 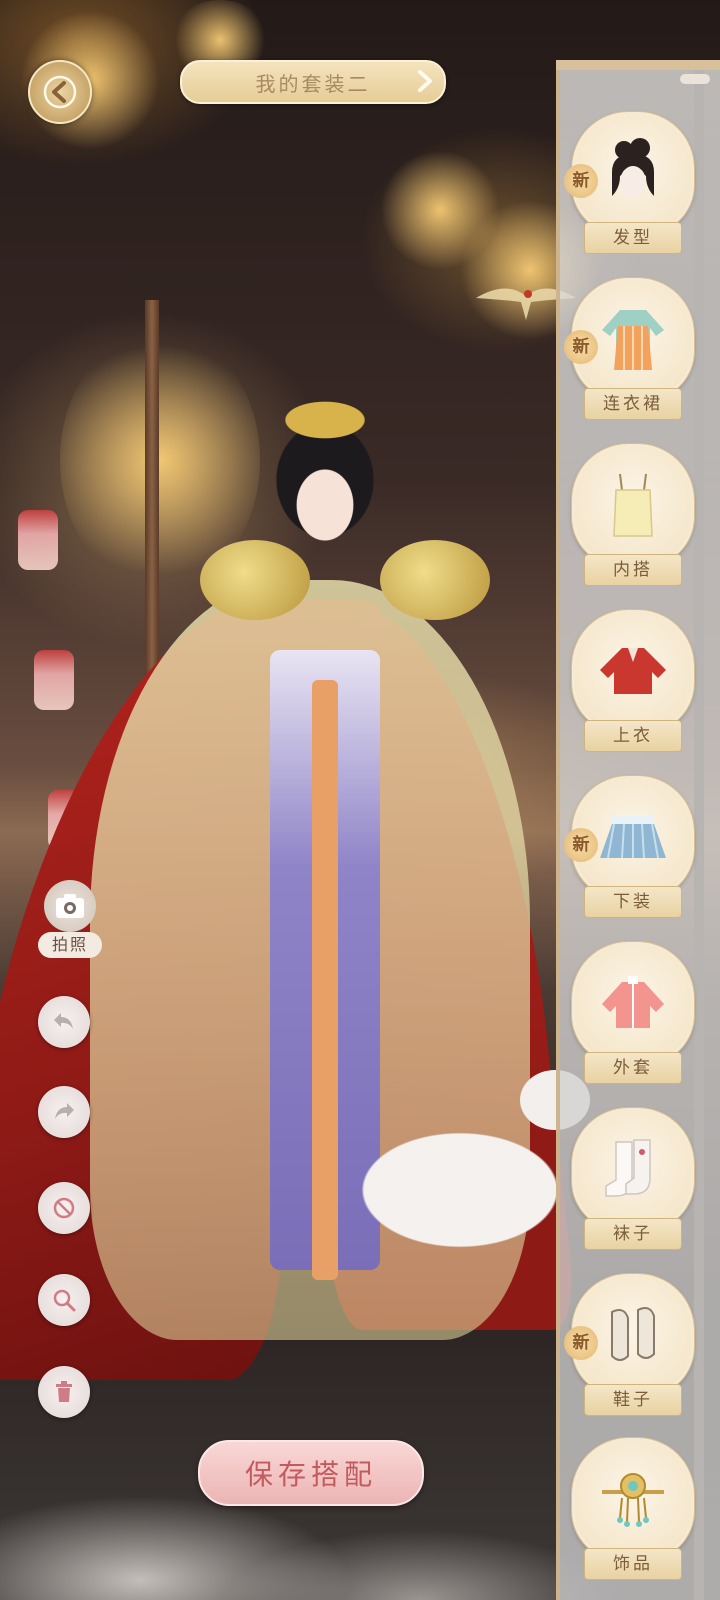 I want to click on category-label: 袜子, so click(x=633, y=1234).